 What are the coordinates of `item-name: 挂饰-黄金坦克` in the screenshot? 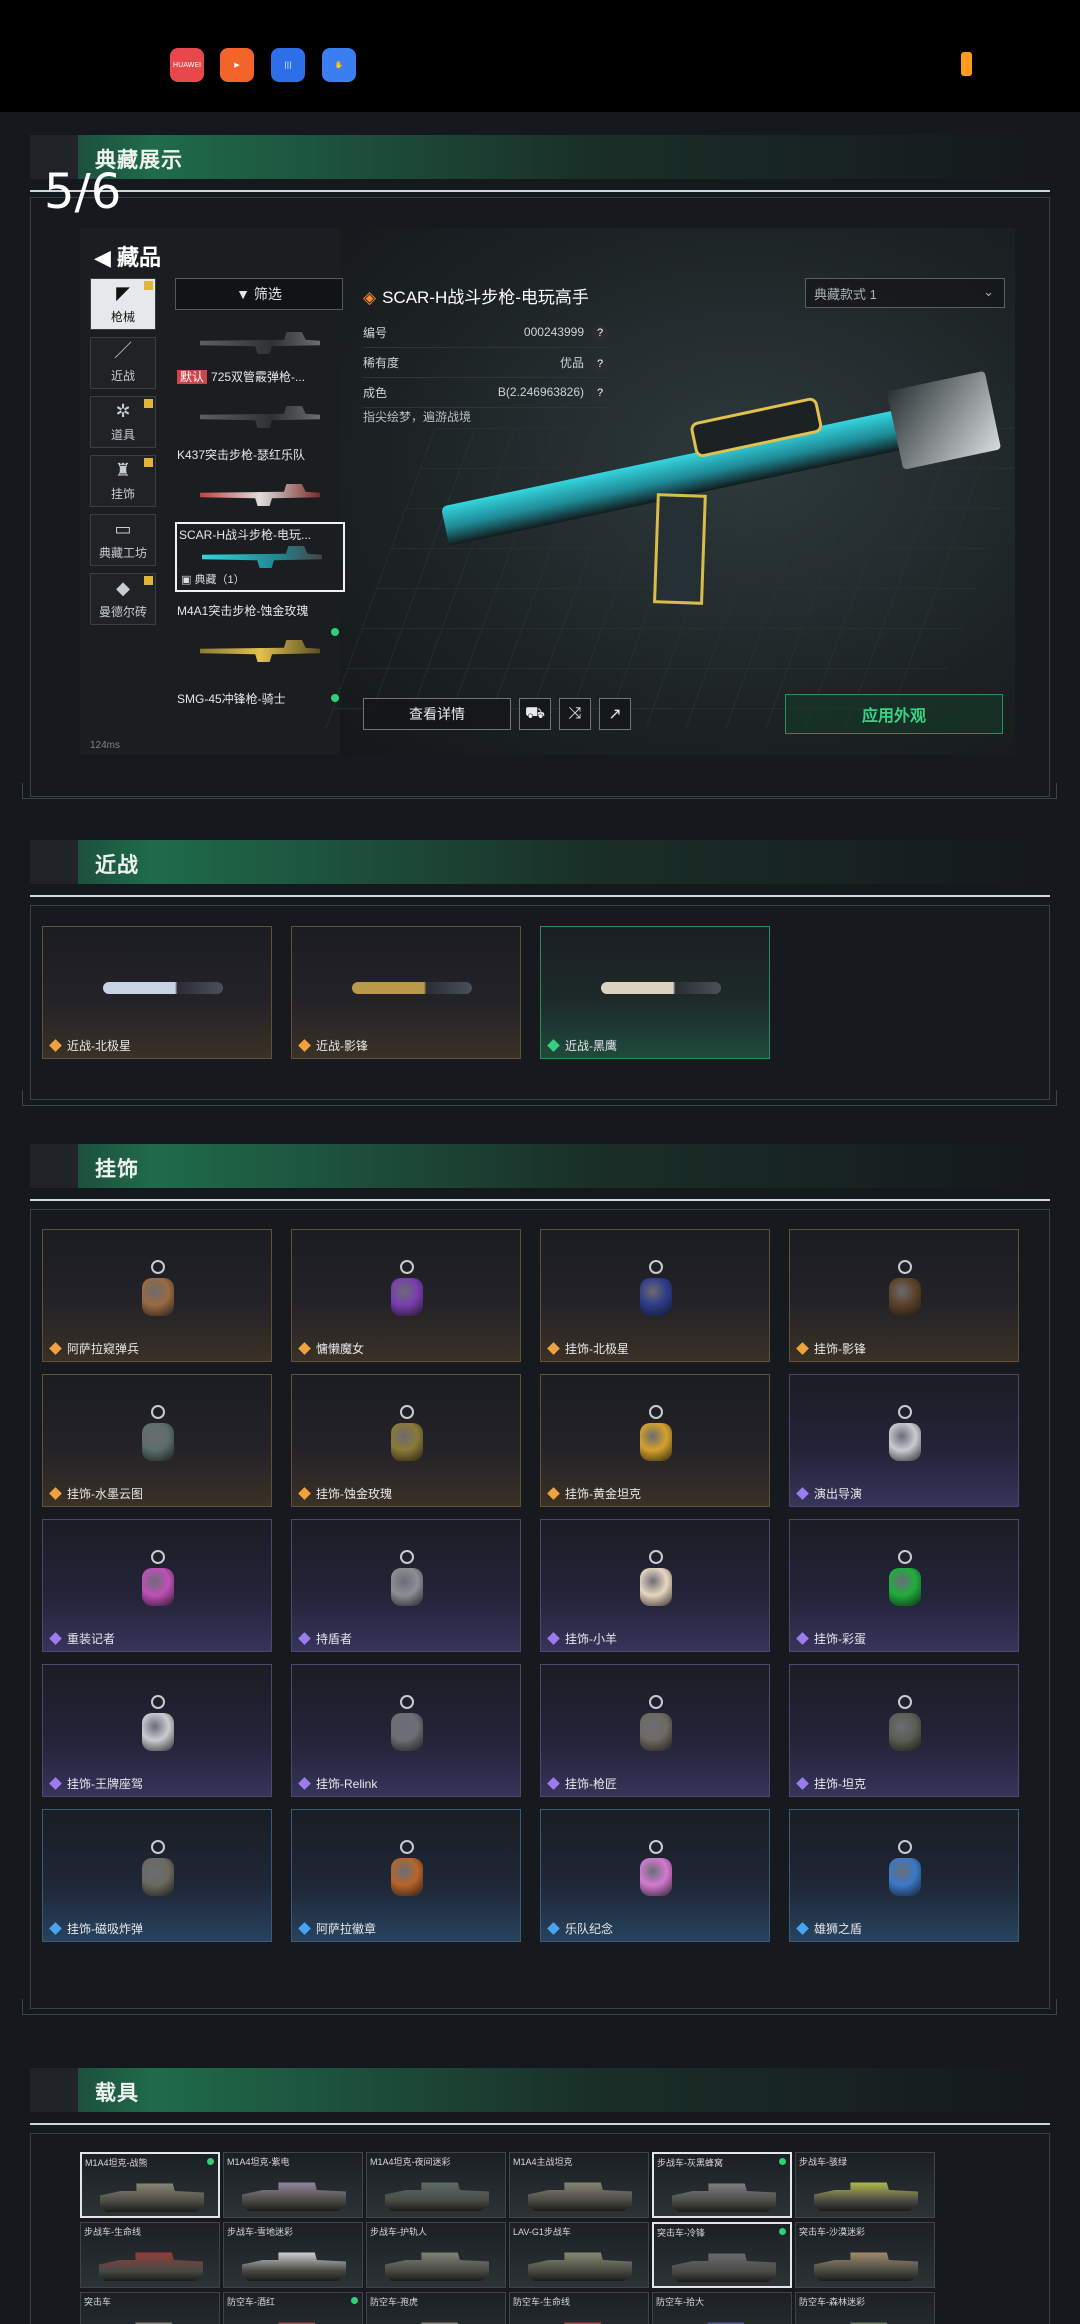 It's located at (594, 1493).